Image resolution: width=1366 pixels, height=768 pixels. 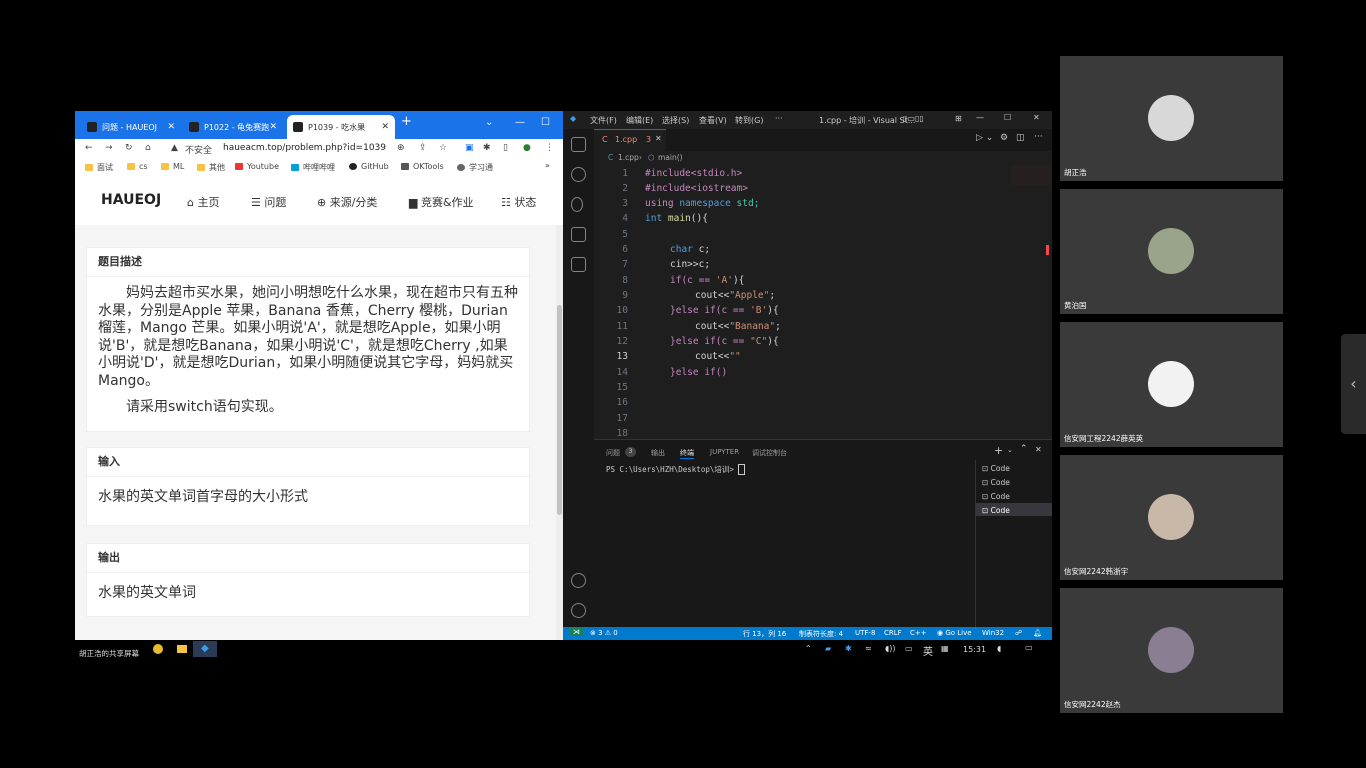 What do you see at coordinates (578, 174) in the screenshot?
I see `search-icon` at bounding box center [578, 174].